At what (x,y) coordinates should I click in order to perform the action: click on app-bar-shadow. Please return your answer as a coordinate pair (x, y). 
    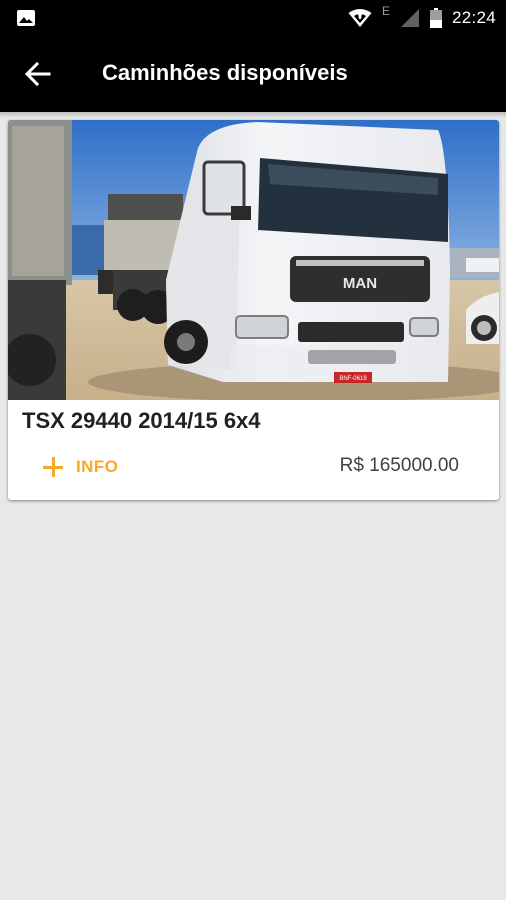
    Looking at the image, I should click on (253, 115).